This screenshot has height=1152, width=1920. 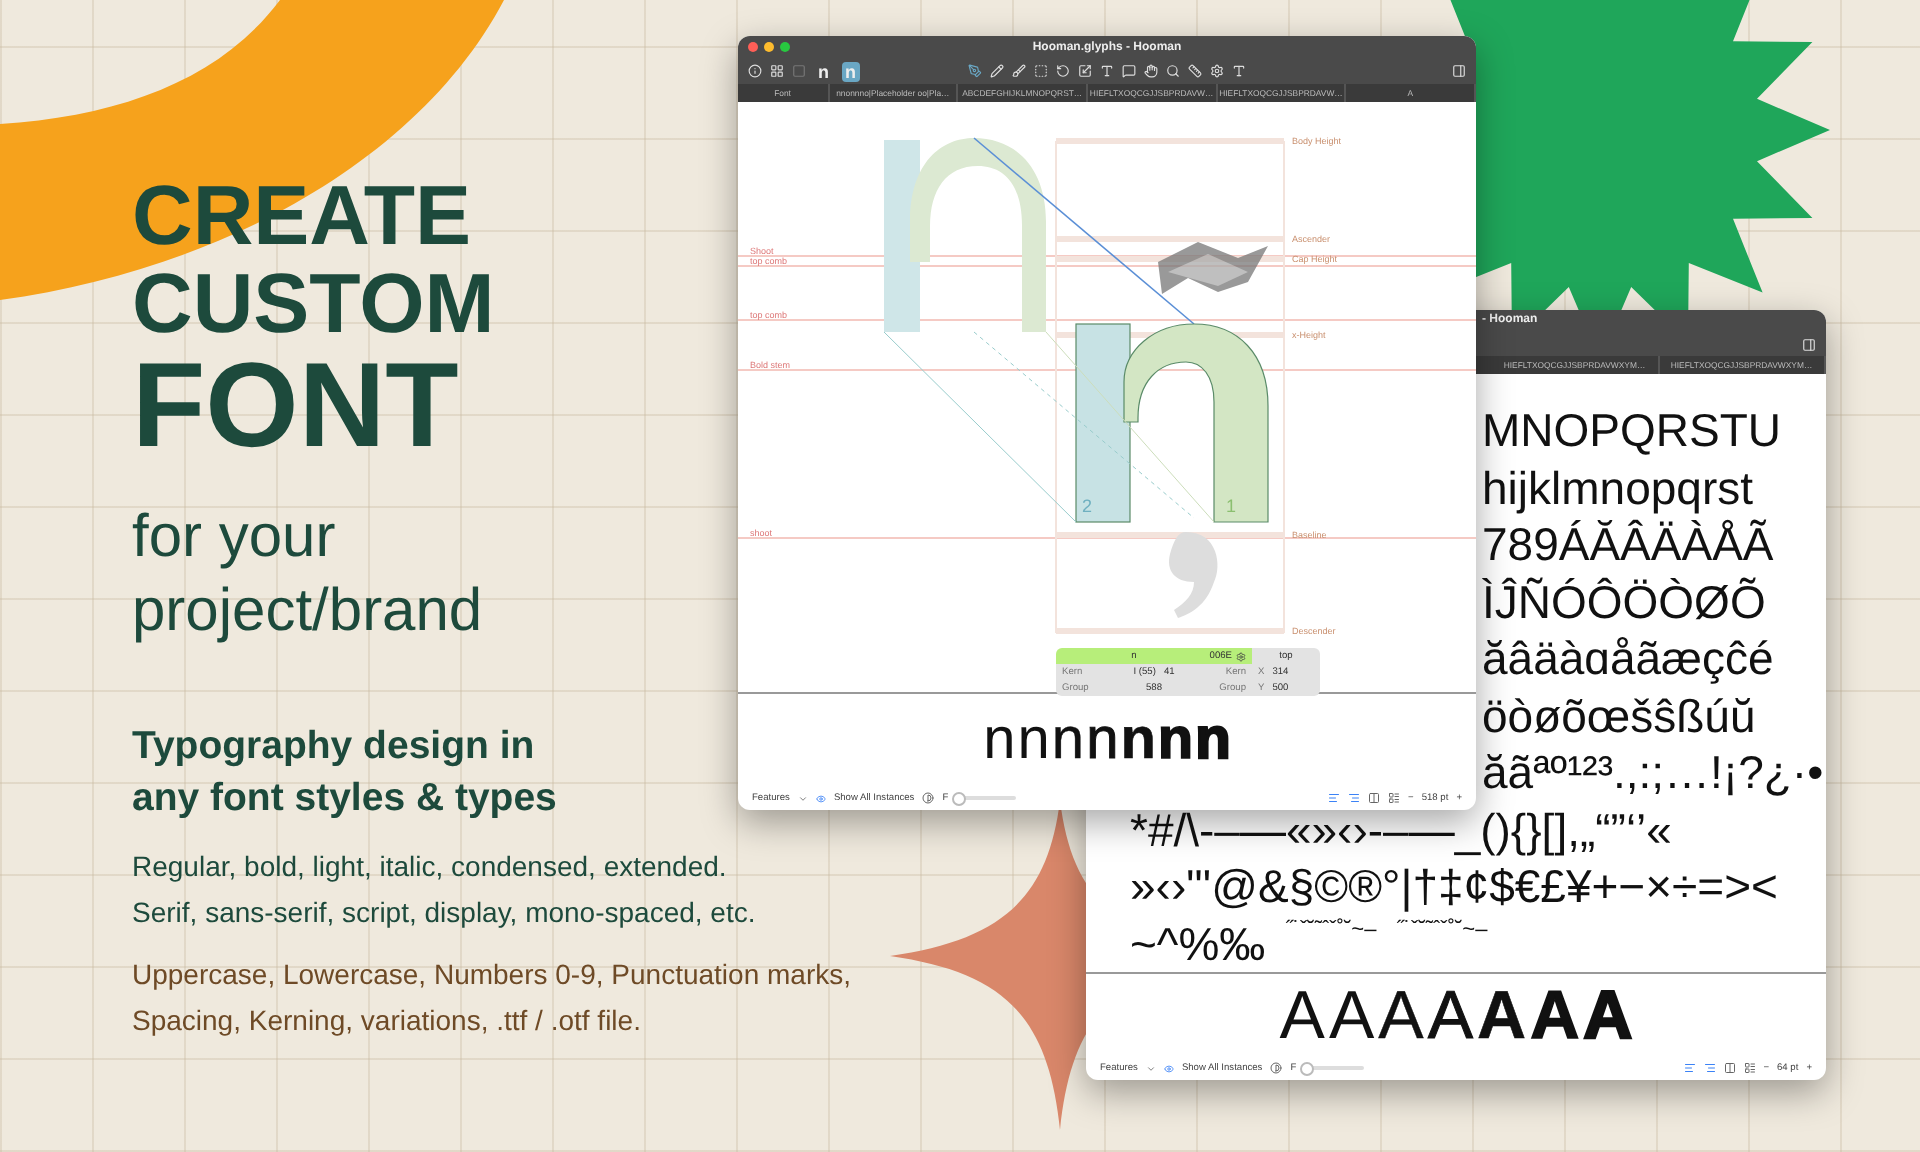 What do you see at coordinates (234, 538) in the screenshot?
I see `hero-subtitle: for your` at bounding box center [234, 538].